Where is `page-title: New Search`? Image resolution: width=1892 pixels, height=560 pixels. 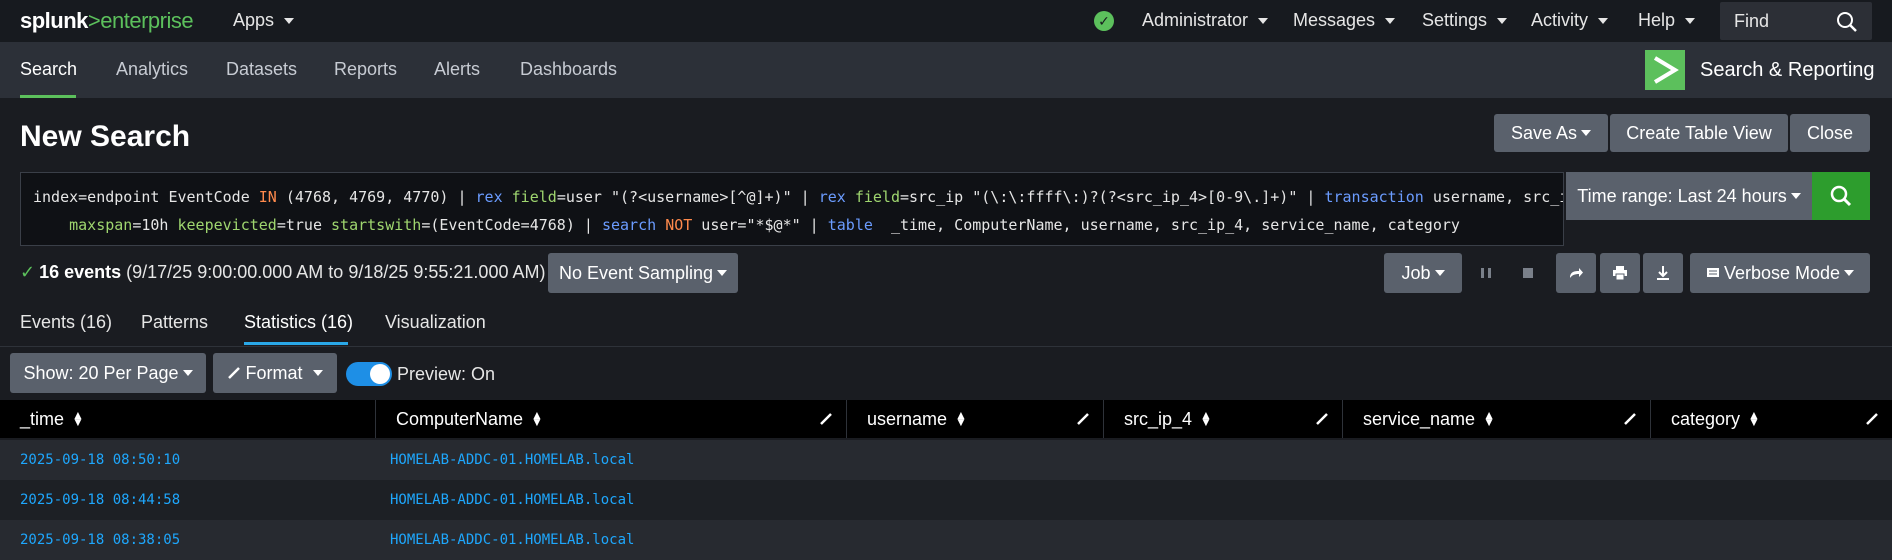 page-title: New Search is located at coordinates (105, 136).